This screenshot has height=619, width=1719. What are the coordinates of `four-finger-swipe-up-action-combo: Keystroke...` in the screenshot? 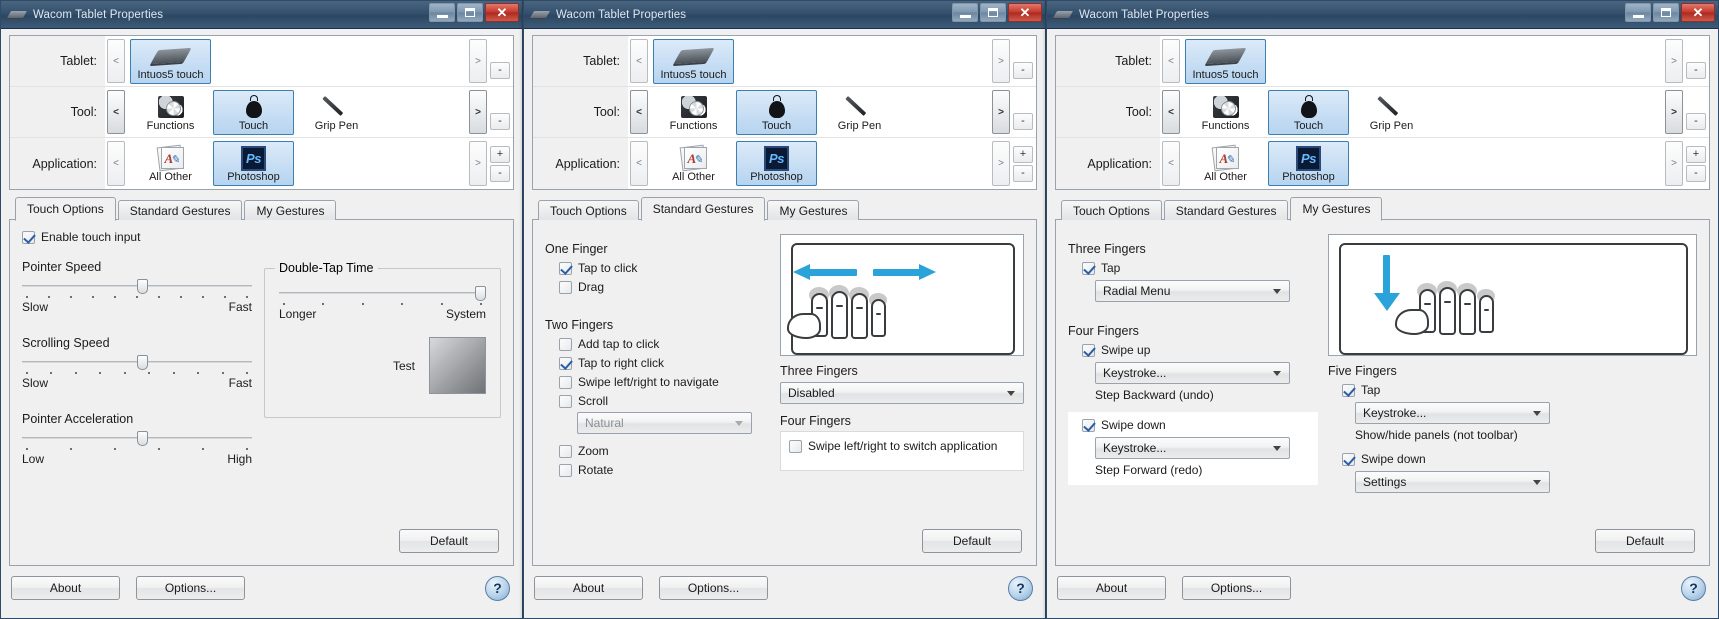 It's located at (1192, 373).